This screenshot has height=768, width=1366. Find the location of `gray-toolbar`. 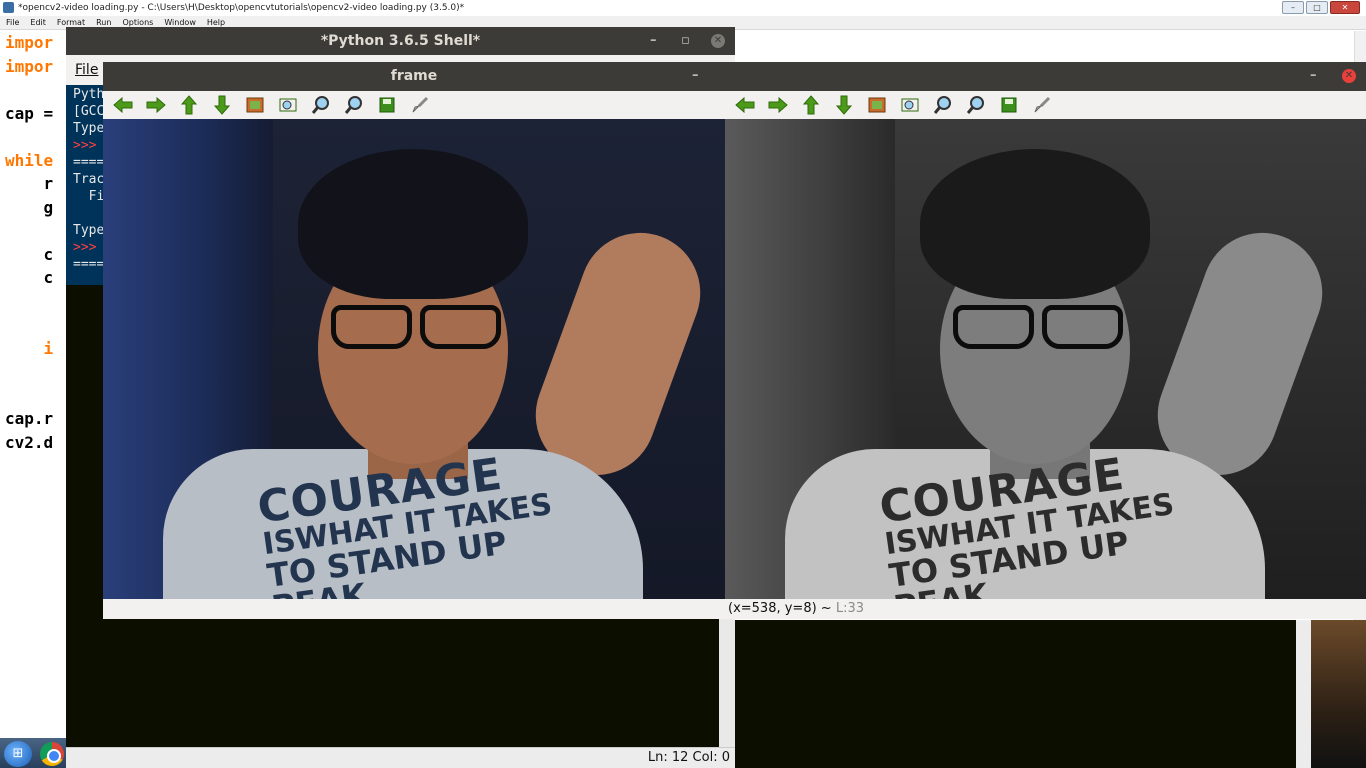

gray-toolbar is located at coordinates (1045, 105).